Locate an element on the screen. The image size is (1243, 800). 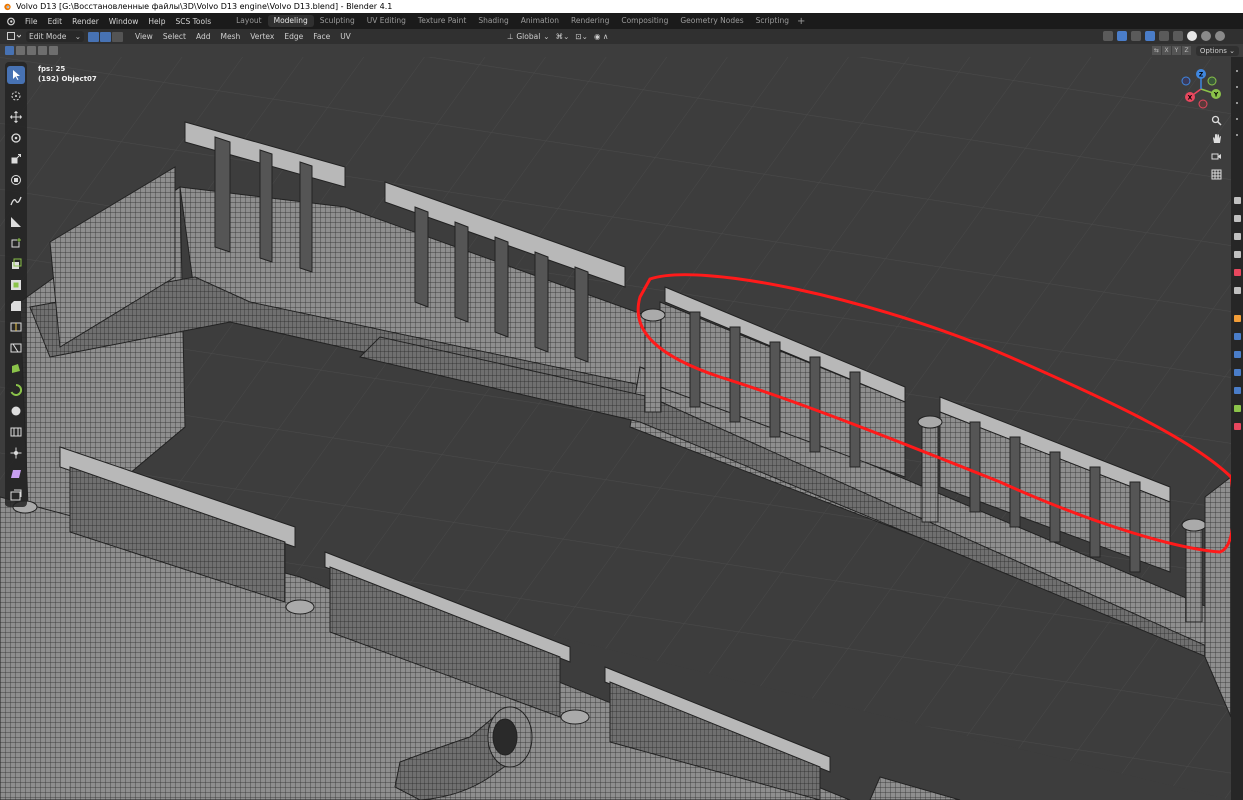
tool-properties-icon is located at coordinates (1237, 200).